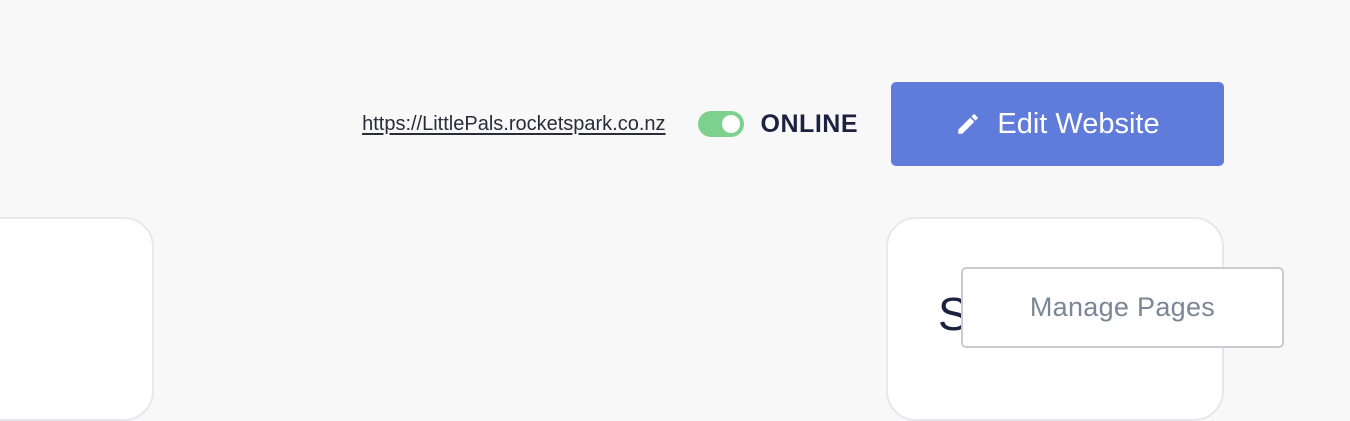 Image resolution: width=1350 pixels, height=421 pixels. I want to click on online-toggle, so click(720, 124).